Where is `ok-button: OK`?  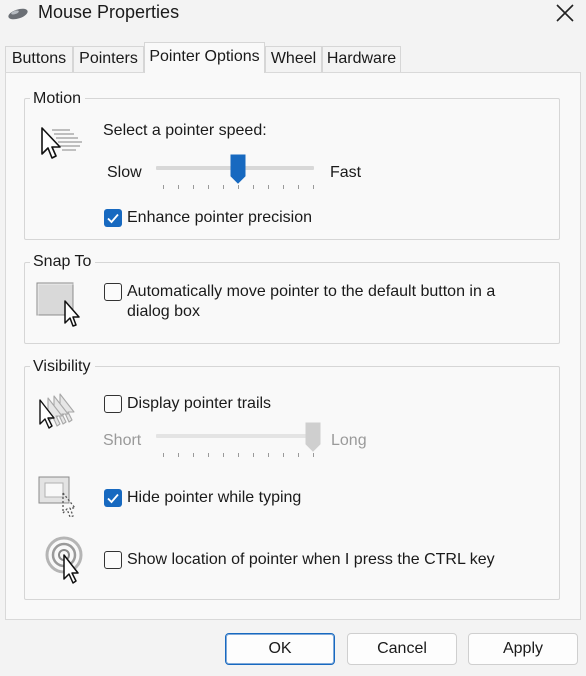 ok-button: OK is located at coordinates (280, 649).